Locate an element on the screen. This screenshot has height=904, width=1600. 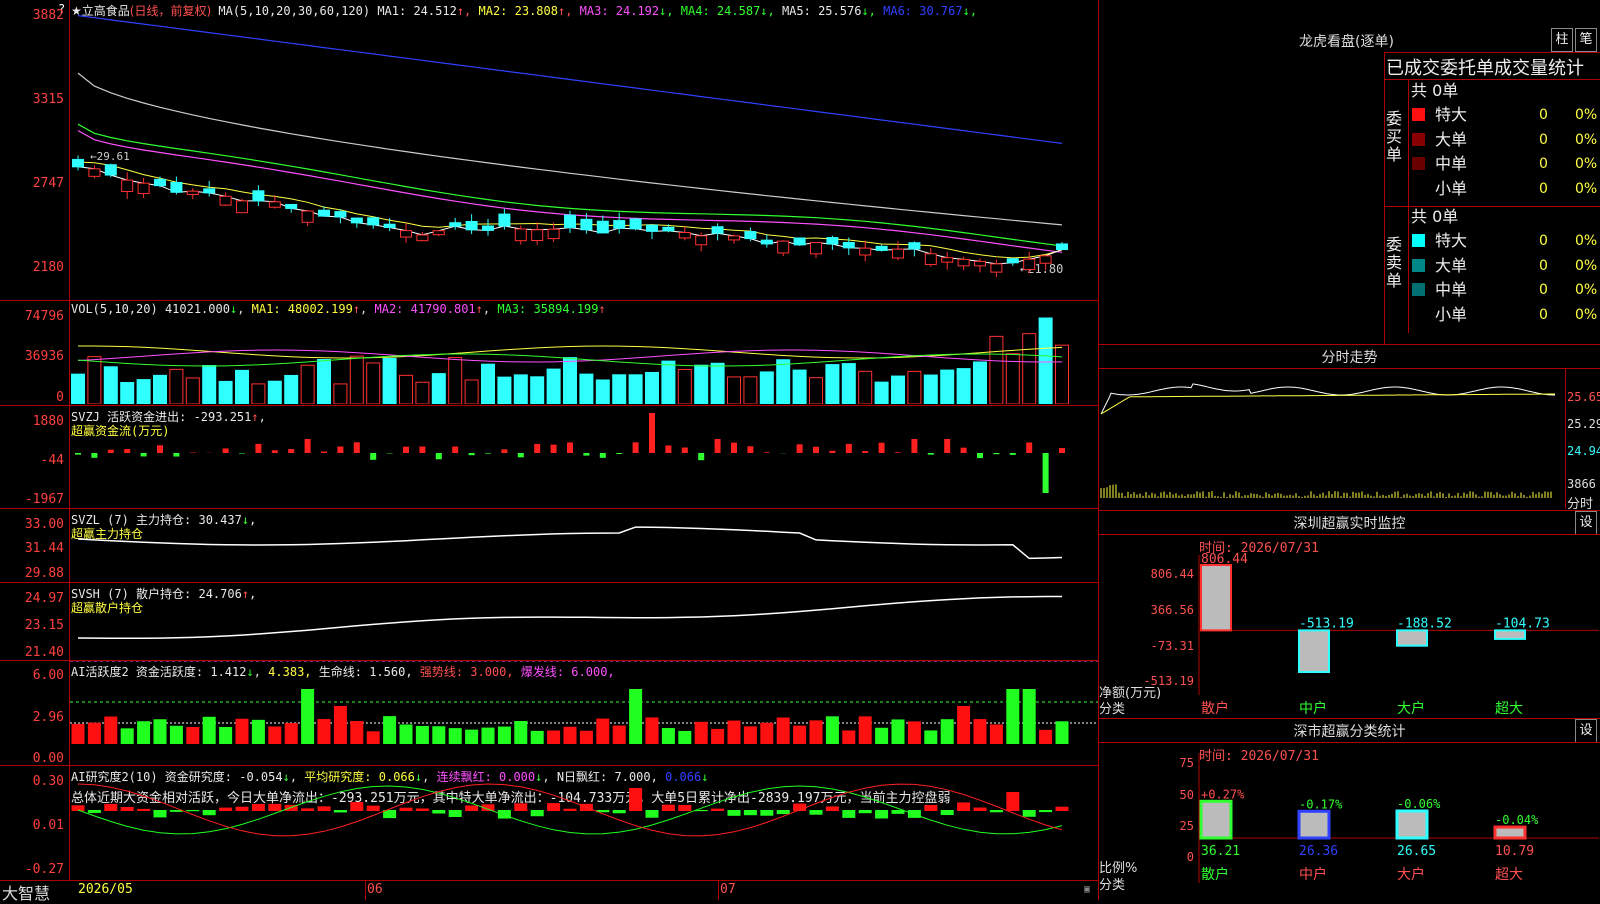
intraday-chart is located at coordinates (1332, 439).